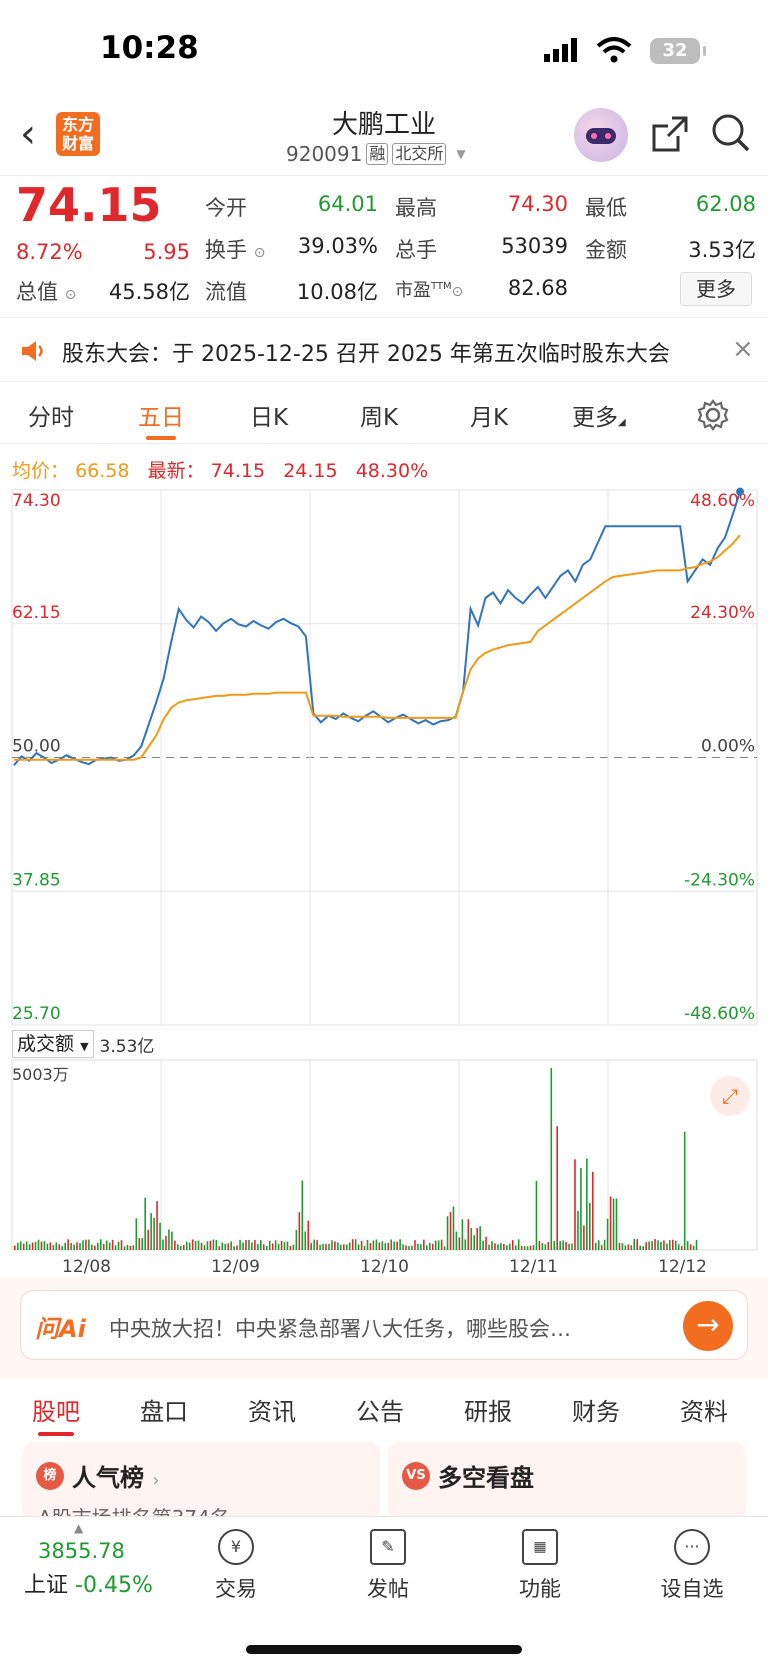  I want to click on chart-tabs: 分时 五日 日K 周K 月K 更多◢, so click(384, 414).